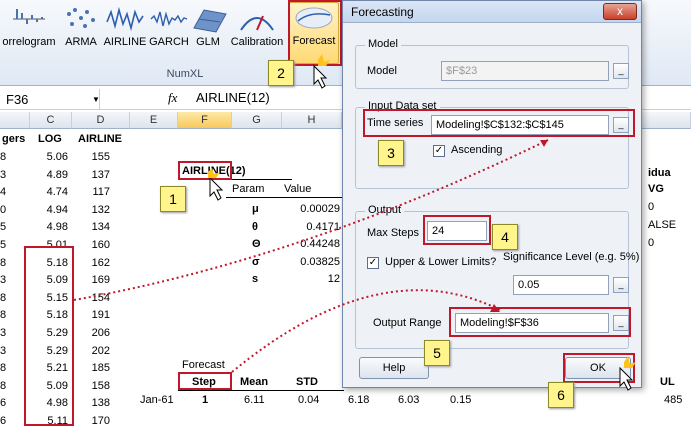  What do you see at coordinates (173, 199) in the screenshot?
I see `callout-1: 1` at bounding box center [173, 199].